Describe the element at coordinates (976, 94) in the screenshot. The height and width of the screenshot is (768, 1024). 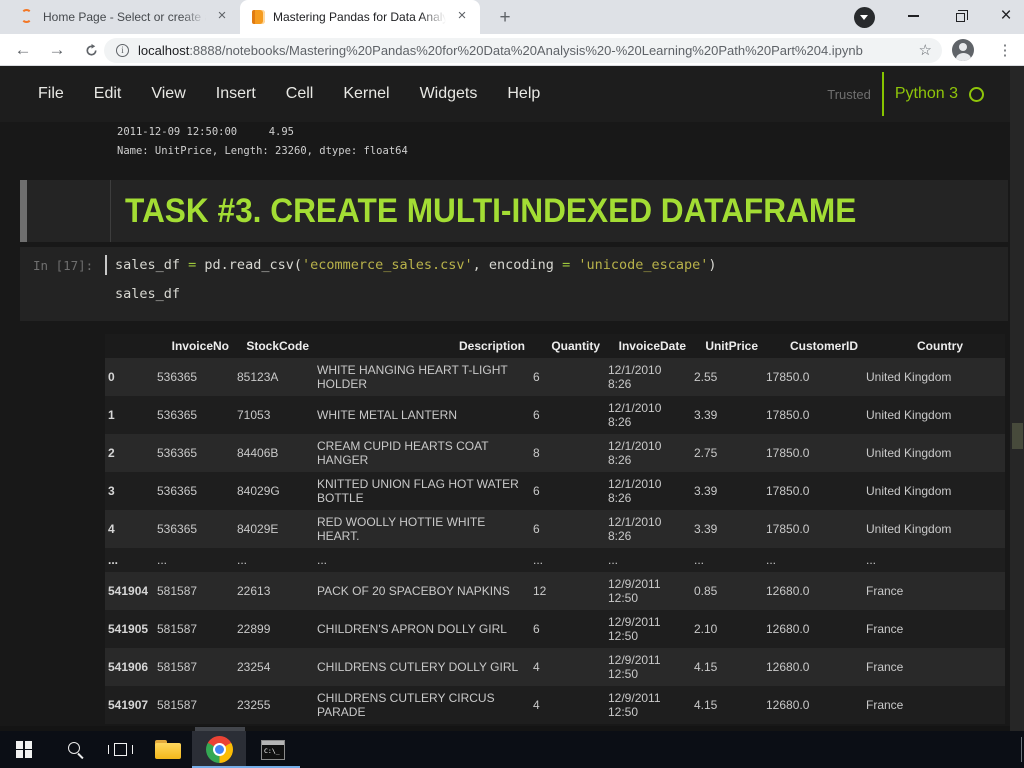
I see `kernel-idle-icon` at that location.